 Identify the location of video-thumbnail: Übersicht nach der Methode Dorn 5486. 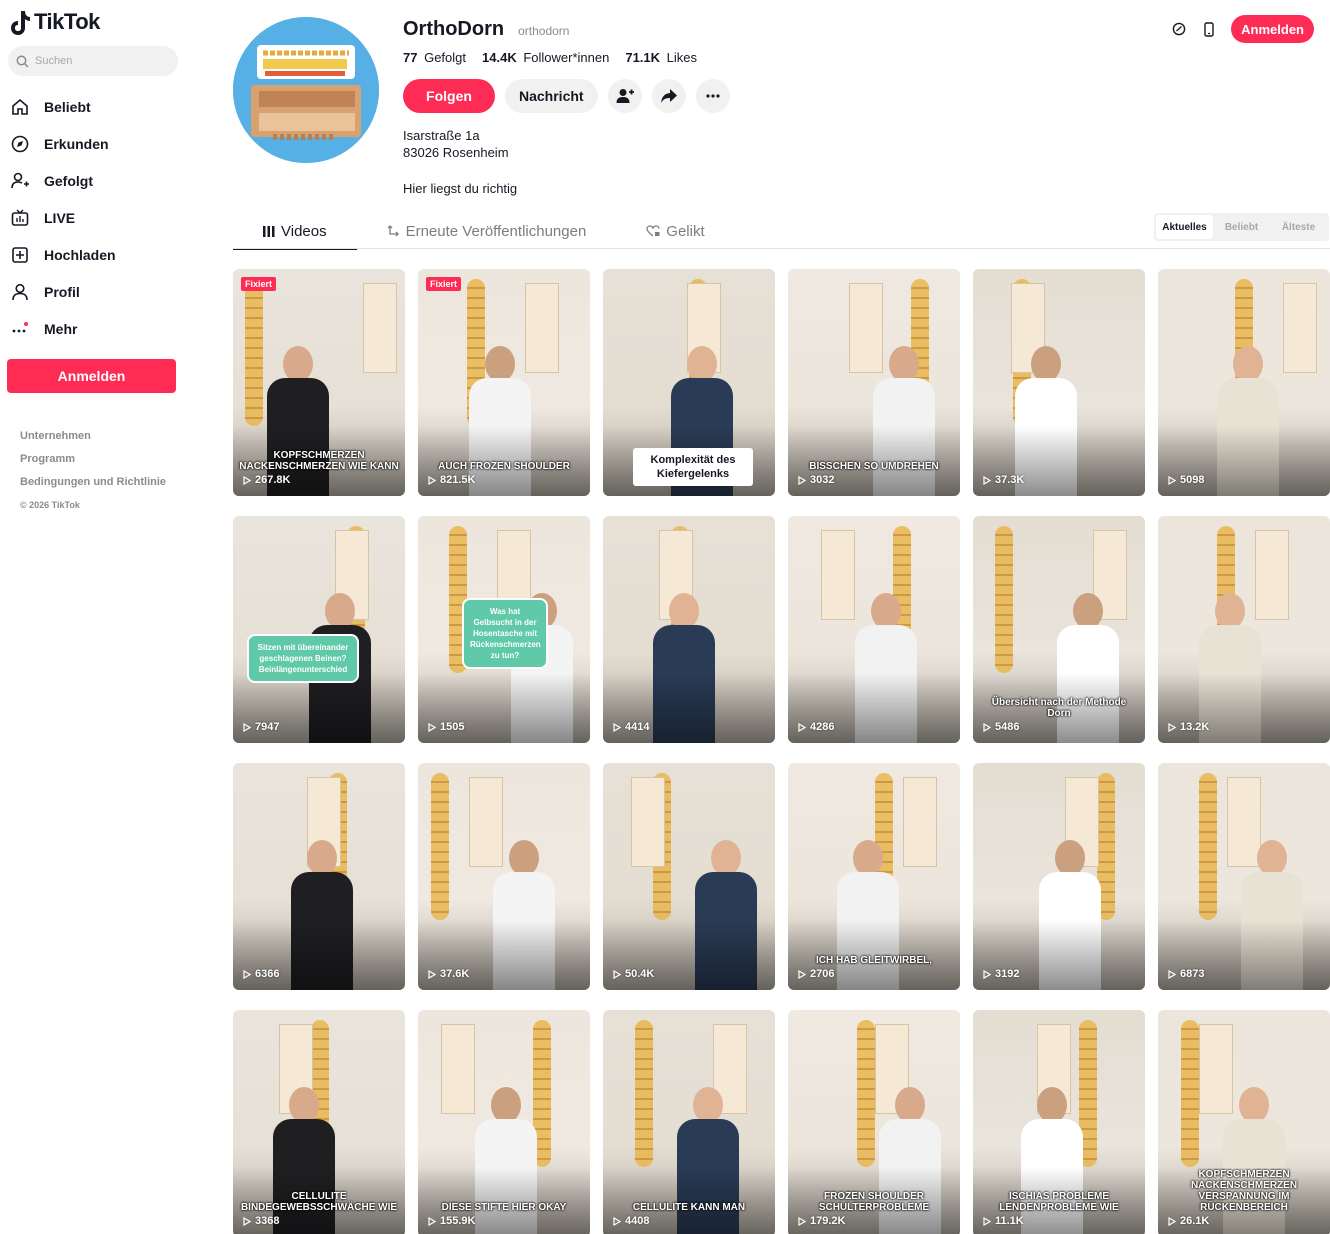
(1059, 629).